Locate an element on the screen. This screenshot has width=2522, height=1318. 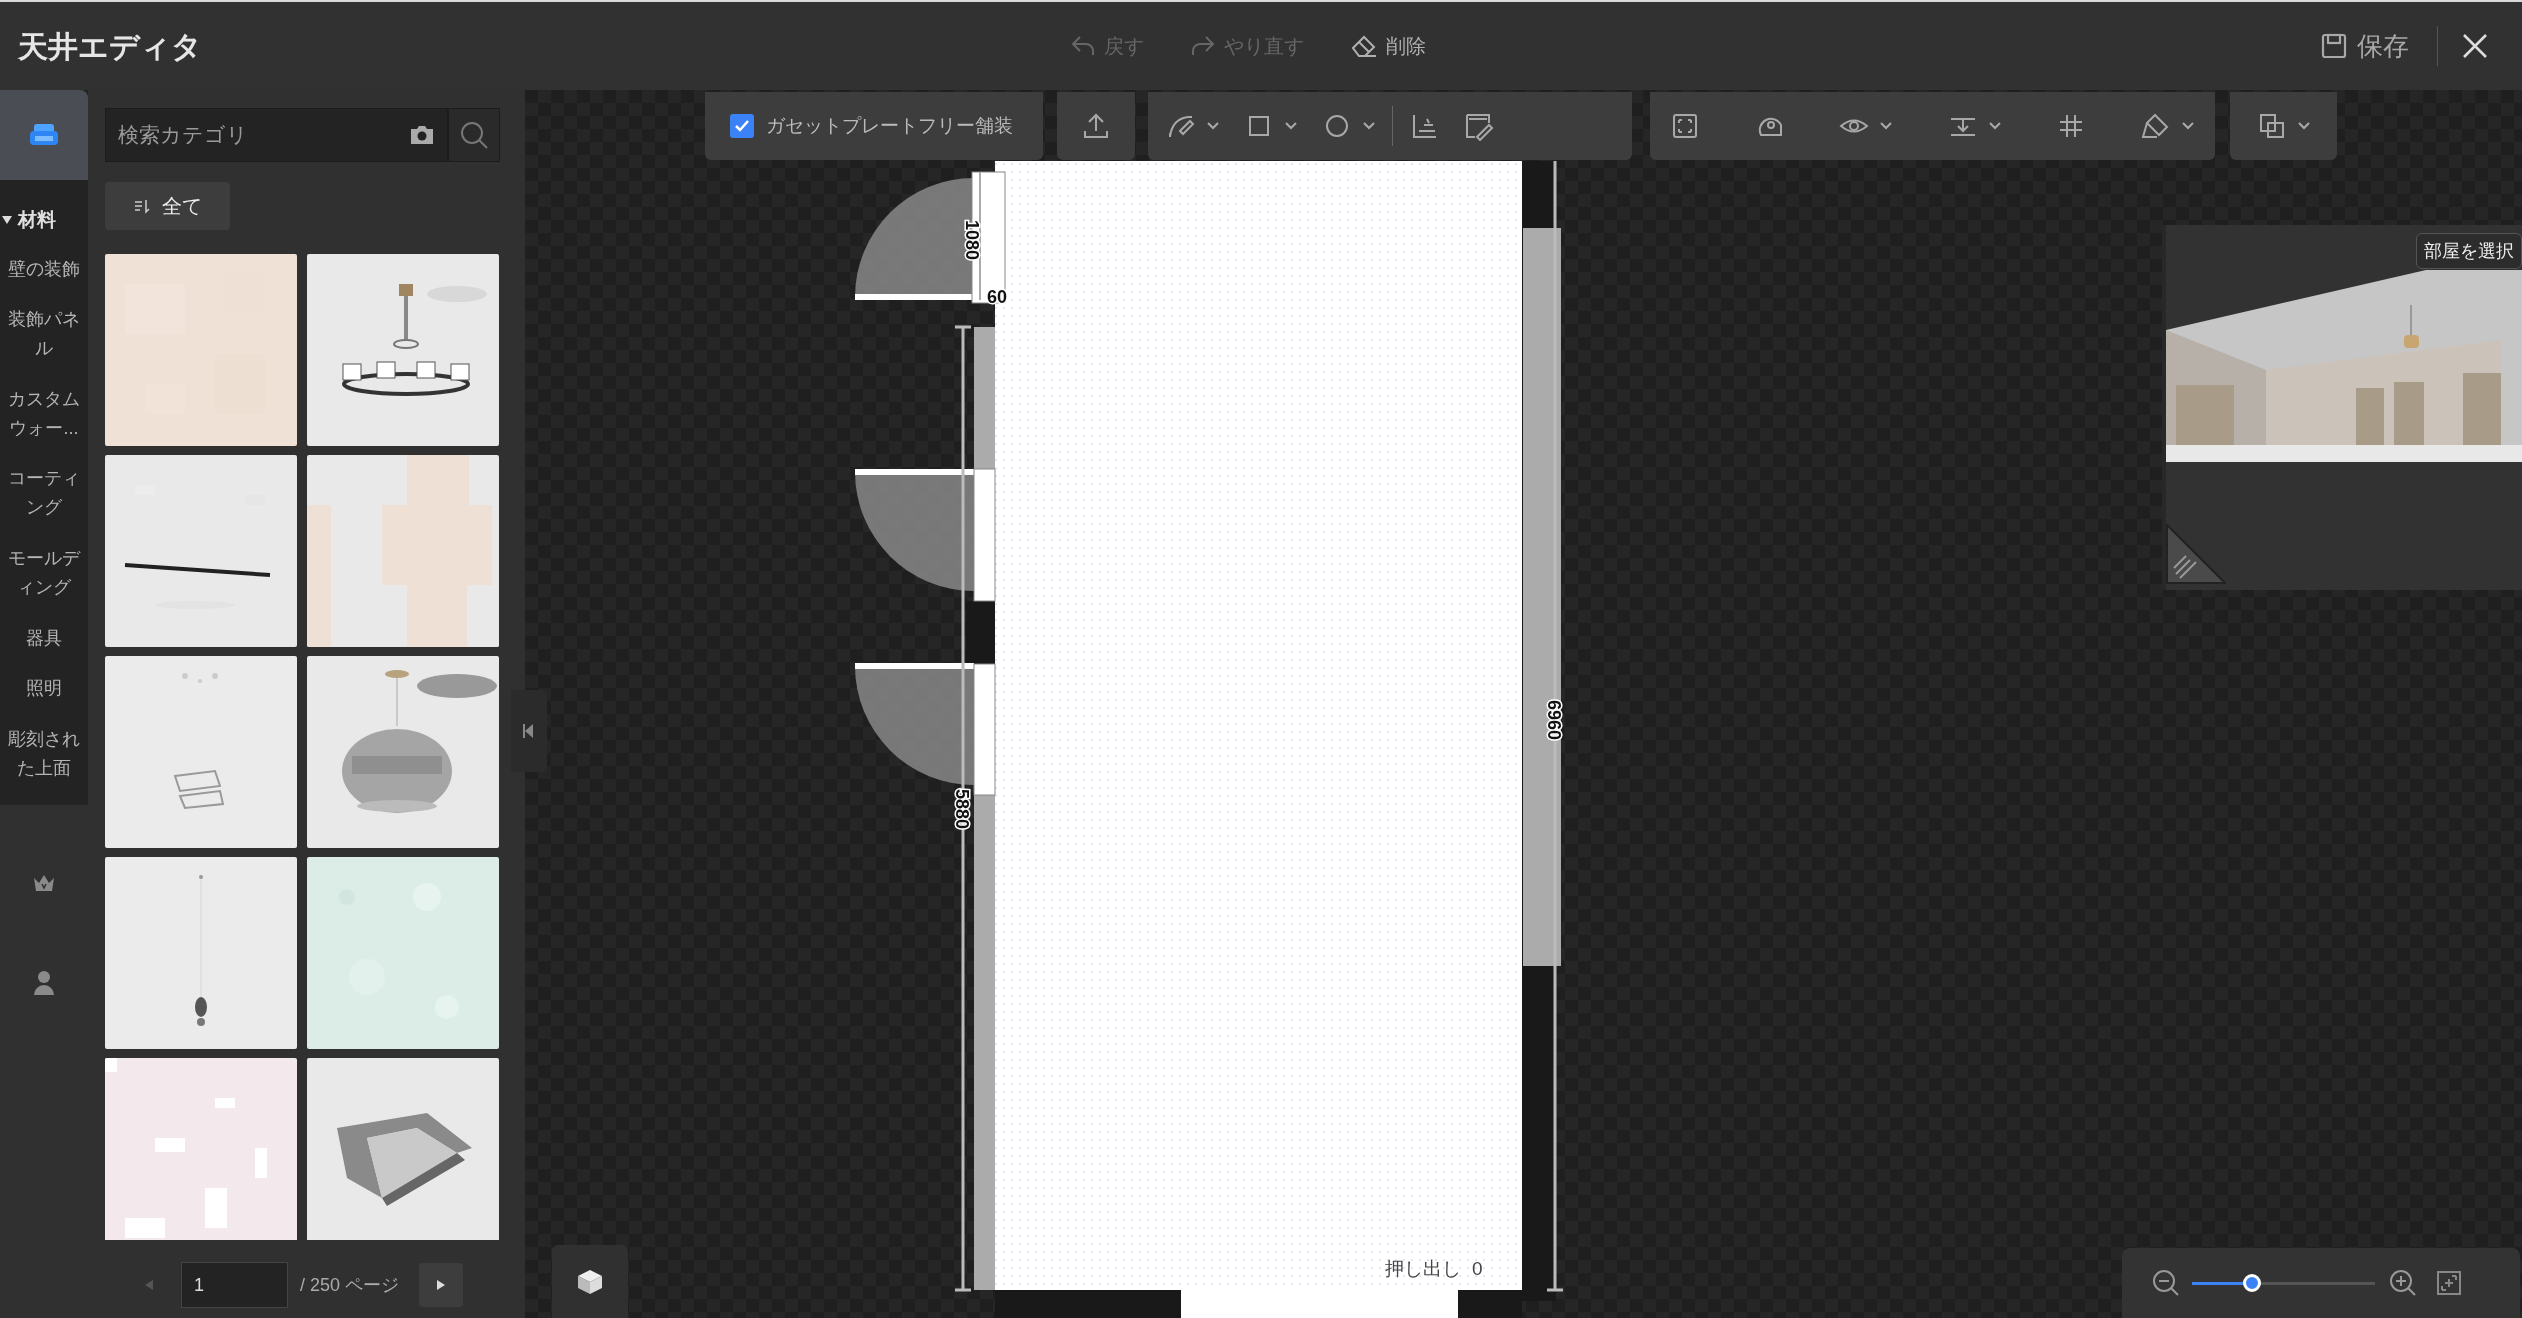
filter-button: 全て is located at coordinates (167, 206).